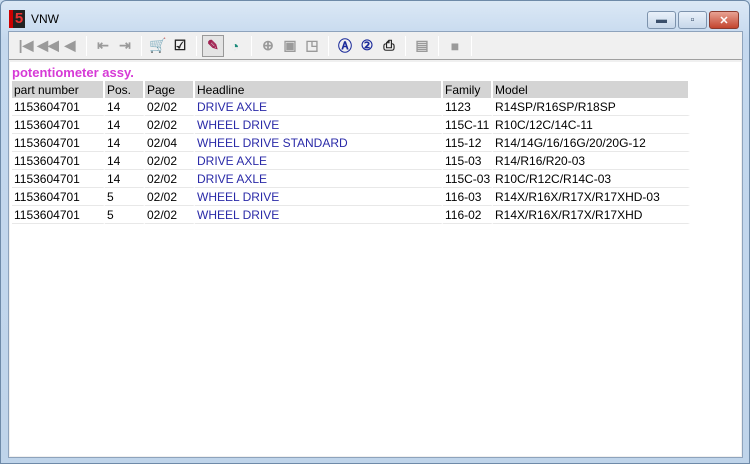 This screenshot has height=464, width=750. Describe the element at coordinates (468, 107) in the screenshot. I see `family-cell: 1123` at that location.